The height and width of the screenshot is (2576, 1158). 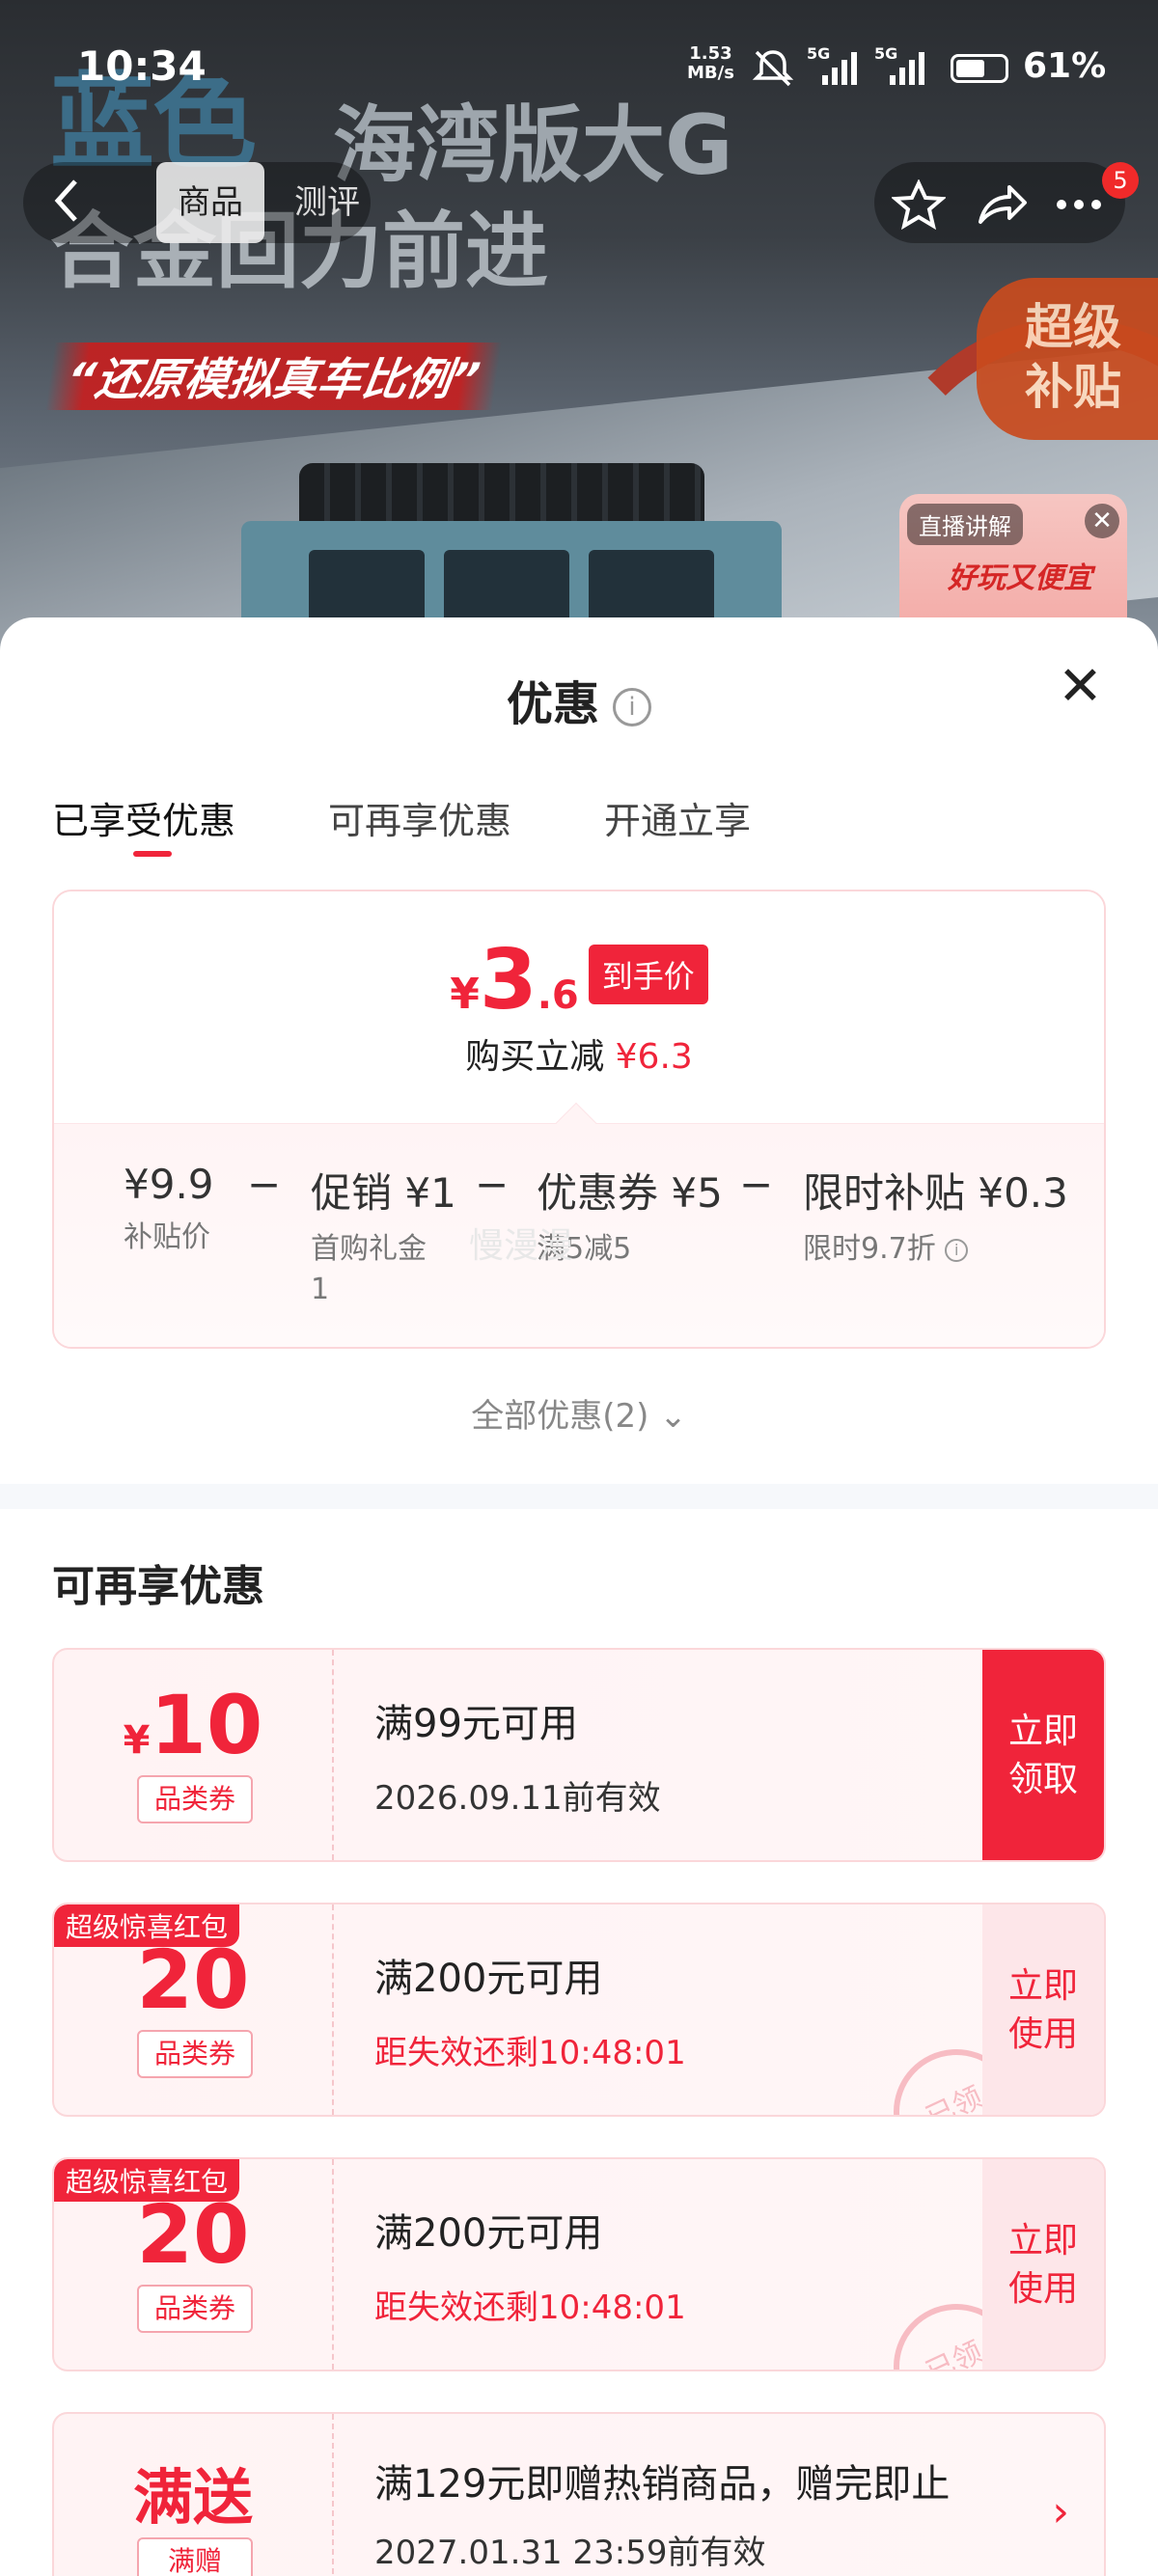 What do you see at coordinates (419, 818) in the screenshot?
I see `tab-more-available: 可再享优惠` at bounding box center [419, 818].